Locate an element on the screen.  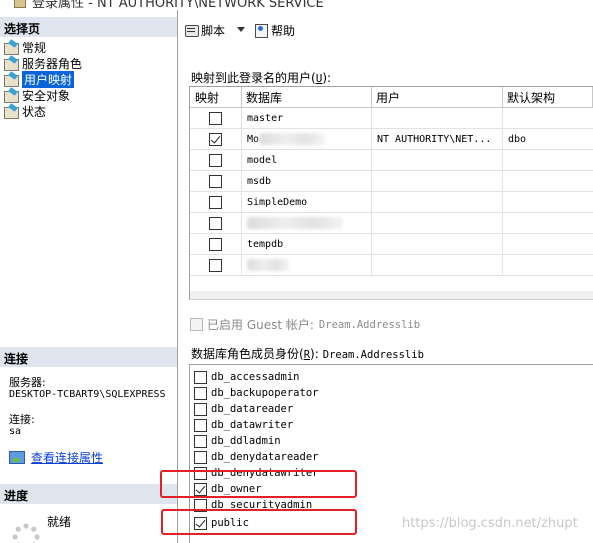
page-server-roles: 服务器角色 is located at coordinates (42, 63).